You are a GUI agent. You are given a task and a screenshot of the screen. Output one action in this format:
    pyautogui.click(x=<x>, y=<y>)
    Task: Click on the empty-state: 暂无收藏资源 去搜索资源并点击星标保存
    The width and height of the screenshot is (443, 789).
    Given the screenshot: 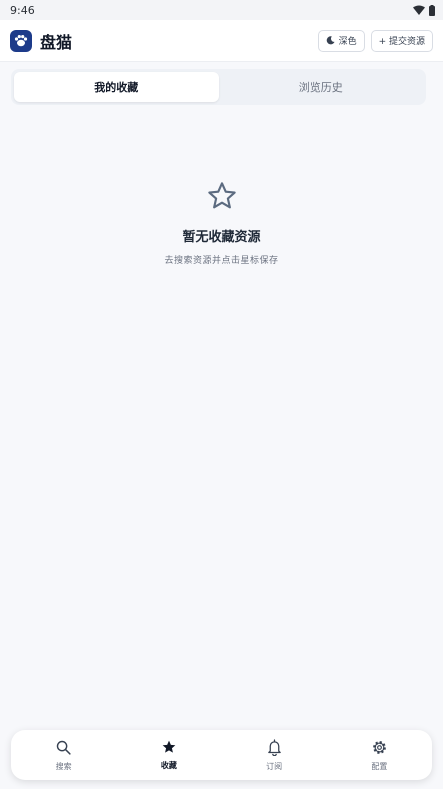 What is the action you would take?
    pyautogui.click(x=221, y=223)
    